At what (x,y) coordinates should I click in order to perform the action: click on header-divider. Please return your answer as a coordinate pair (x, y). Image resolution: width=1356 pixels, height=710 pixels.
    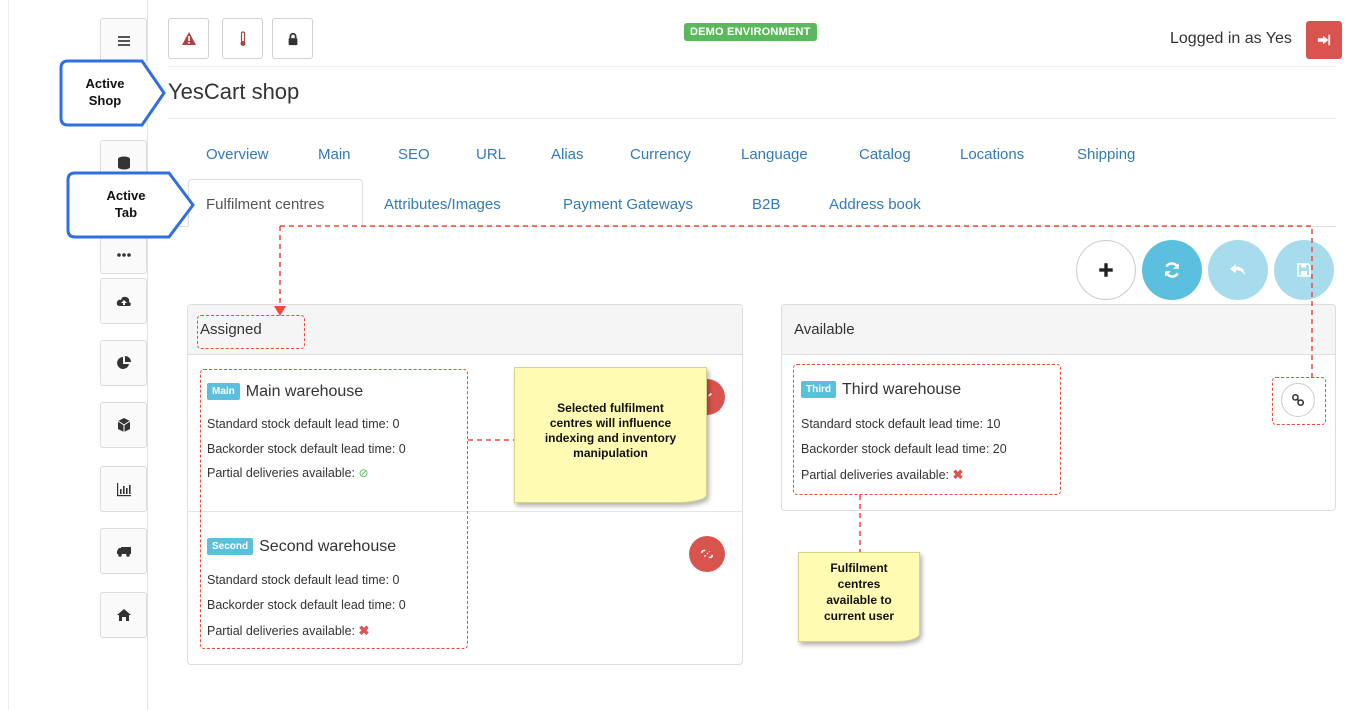
    Looking at the image, I should click on (752, 66).